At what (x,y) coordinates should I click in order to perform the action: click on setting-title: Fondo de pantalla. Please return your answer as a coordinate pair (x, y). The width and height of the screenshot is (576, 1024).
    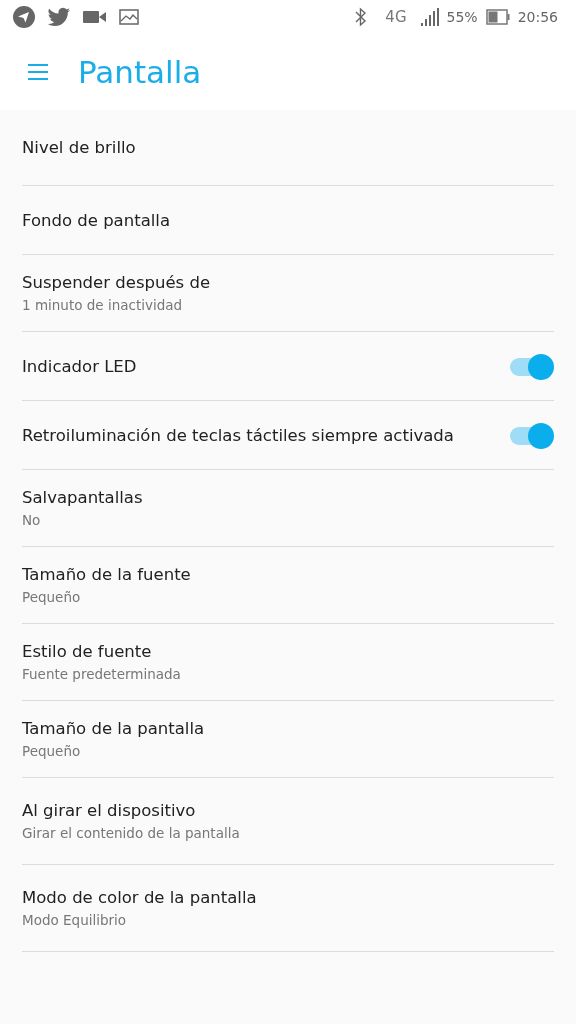
    Looking at the image, I should click on (96, 220).